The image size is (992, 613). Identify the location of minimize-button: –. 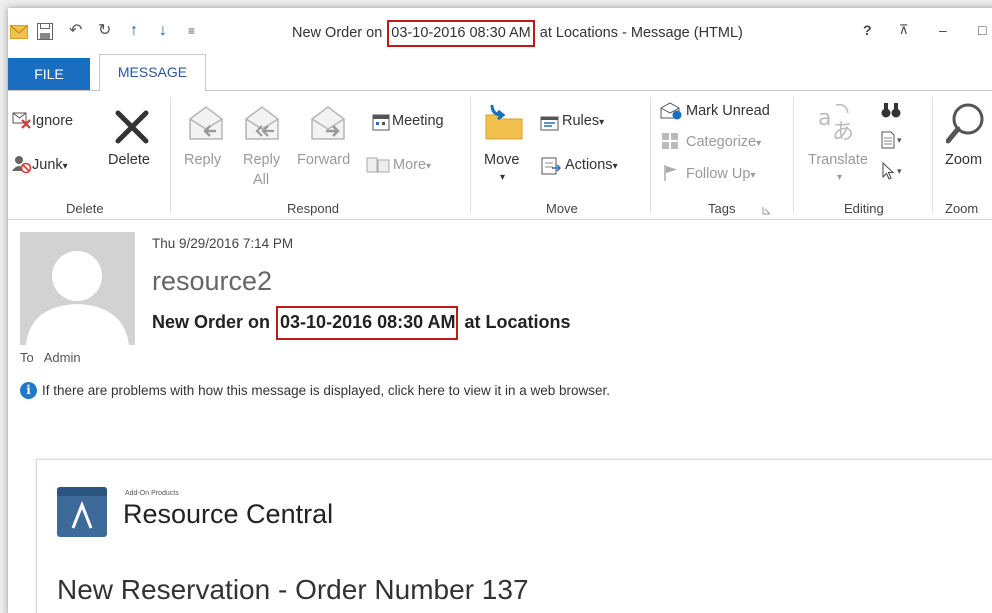
(943, 30).